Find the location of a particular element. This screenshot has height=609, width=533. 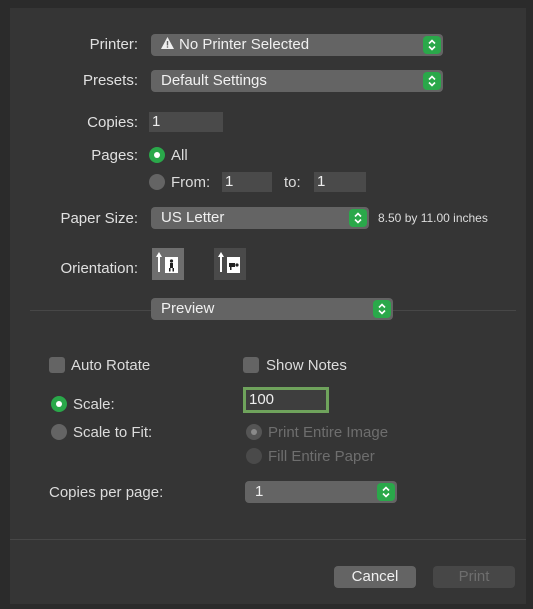

portrait-orientation-button is located at coordinates (168, 264).